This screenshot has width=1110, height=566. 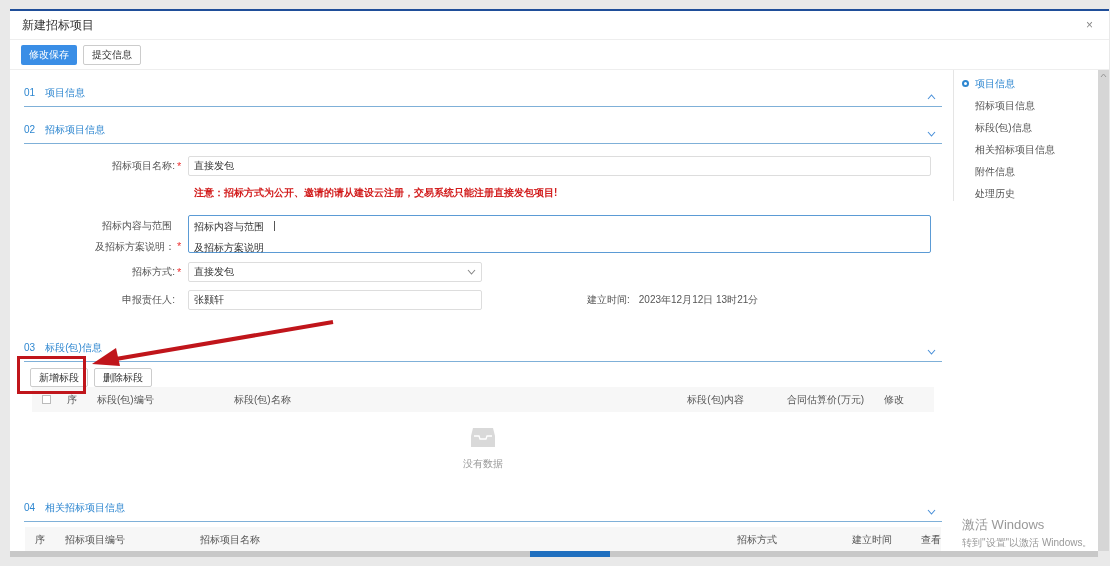 I want to click on column-header: 合同估算价(万元), so click(x=825, y=400).